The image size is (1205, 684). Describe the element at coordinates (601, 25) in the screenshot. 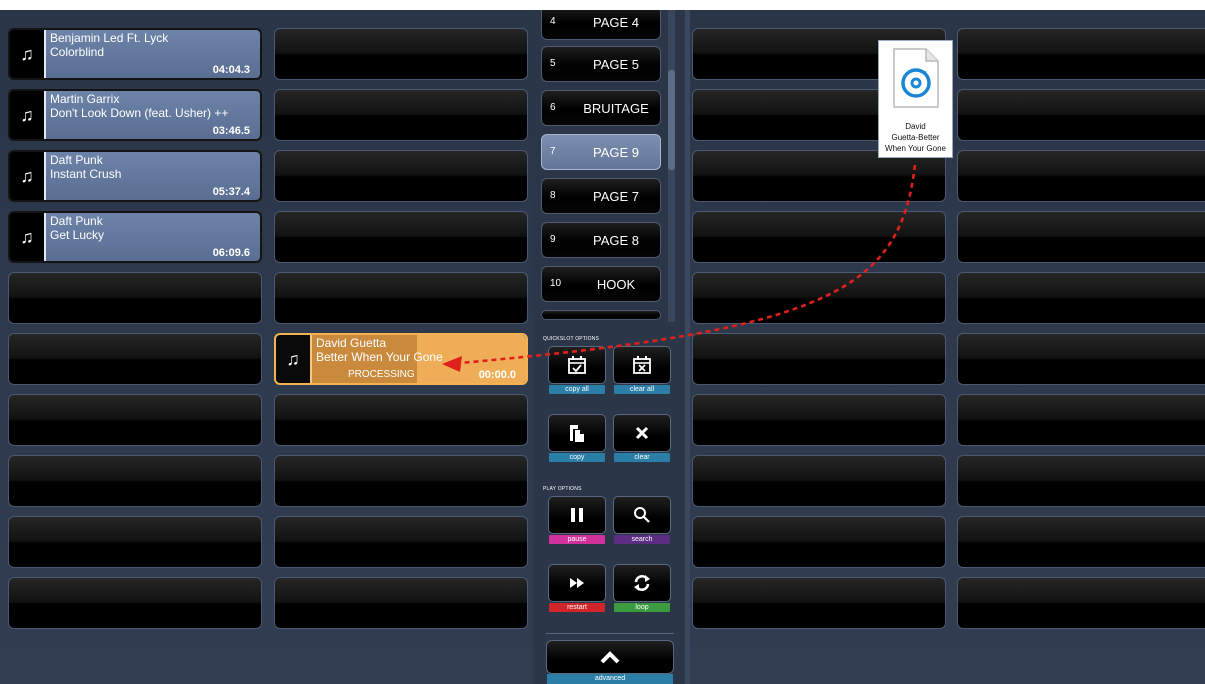

I see `page-item: 4 PAGE 4` at that location.